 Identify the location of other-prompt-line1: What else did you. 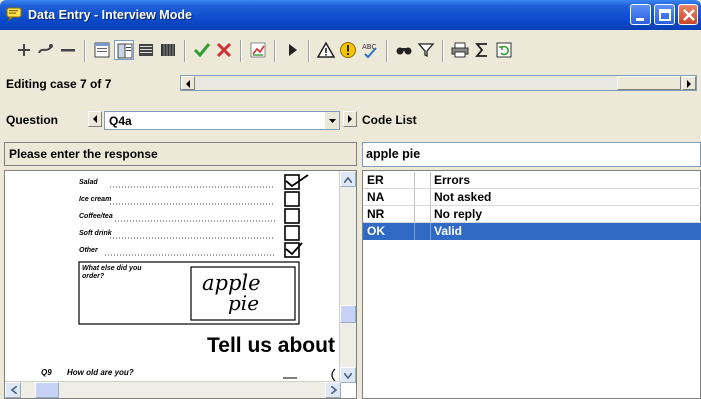
(112, 268).